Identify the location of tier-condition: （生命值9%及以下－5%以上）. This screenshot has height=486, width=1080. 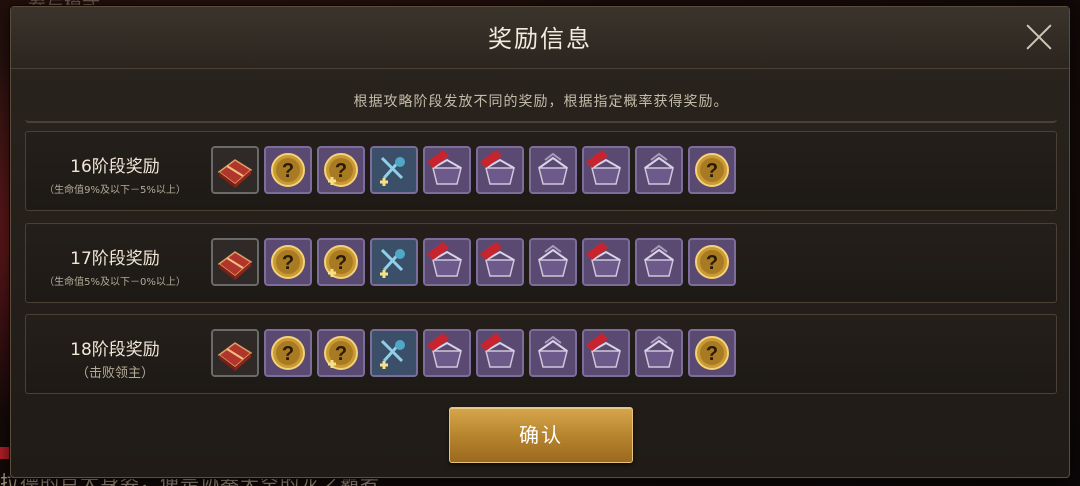
(115, 190).